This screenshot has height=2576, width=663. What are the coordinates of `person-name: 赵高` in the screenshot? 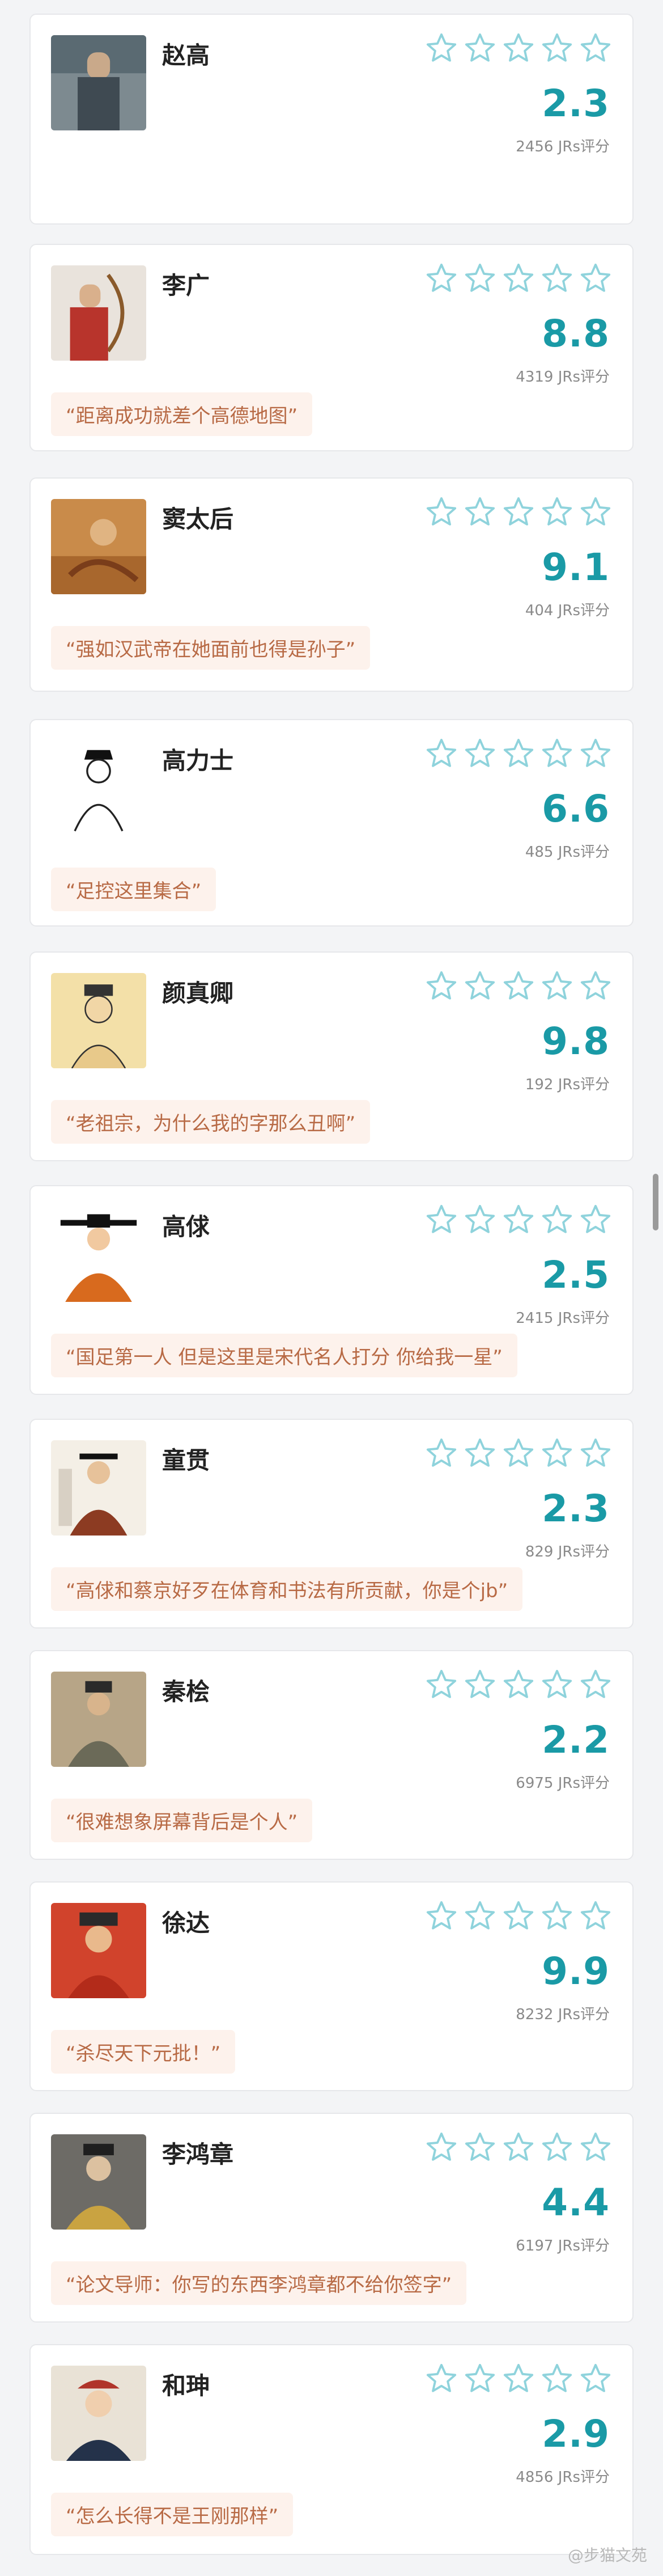 It's located at (186, 55).